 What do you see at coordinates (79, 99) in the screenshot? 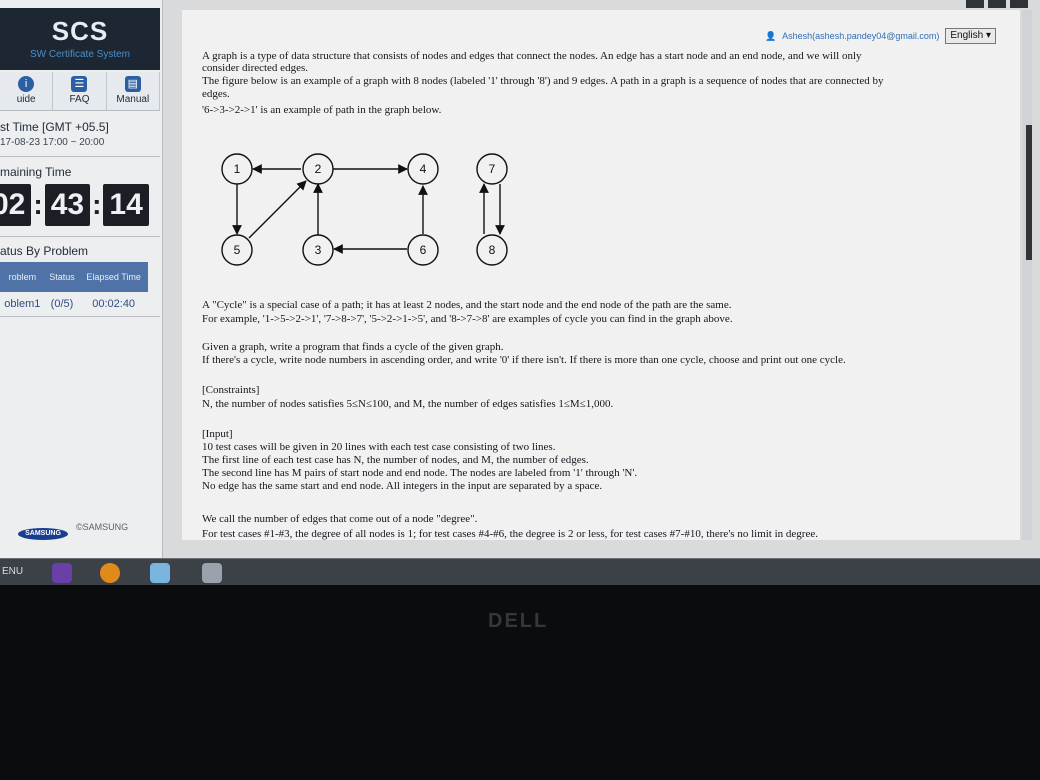
I see `nav-faq-label: FAQ` at bounding box center [79, 99].